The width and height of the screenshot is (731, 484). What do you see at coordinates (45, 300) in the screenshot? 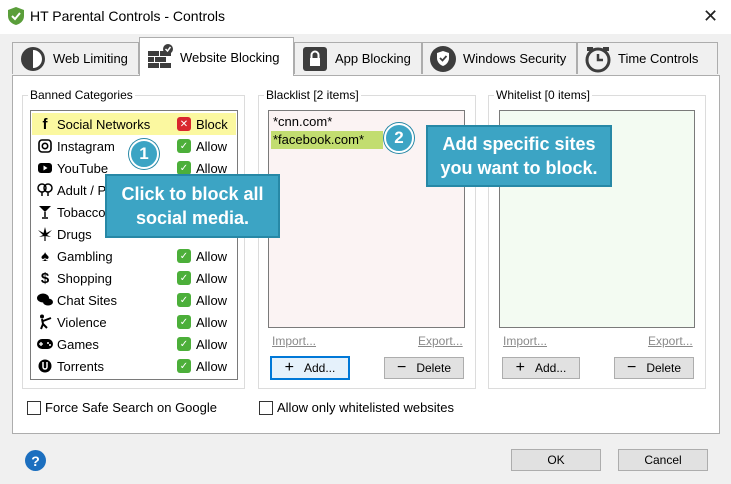
I see `chat-icon` at bounding box center [45, 300].